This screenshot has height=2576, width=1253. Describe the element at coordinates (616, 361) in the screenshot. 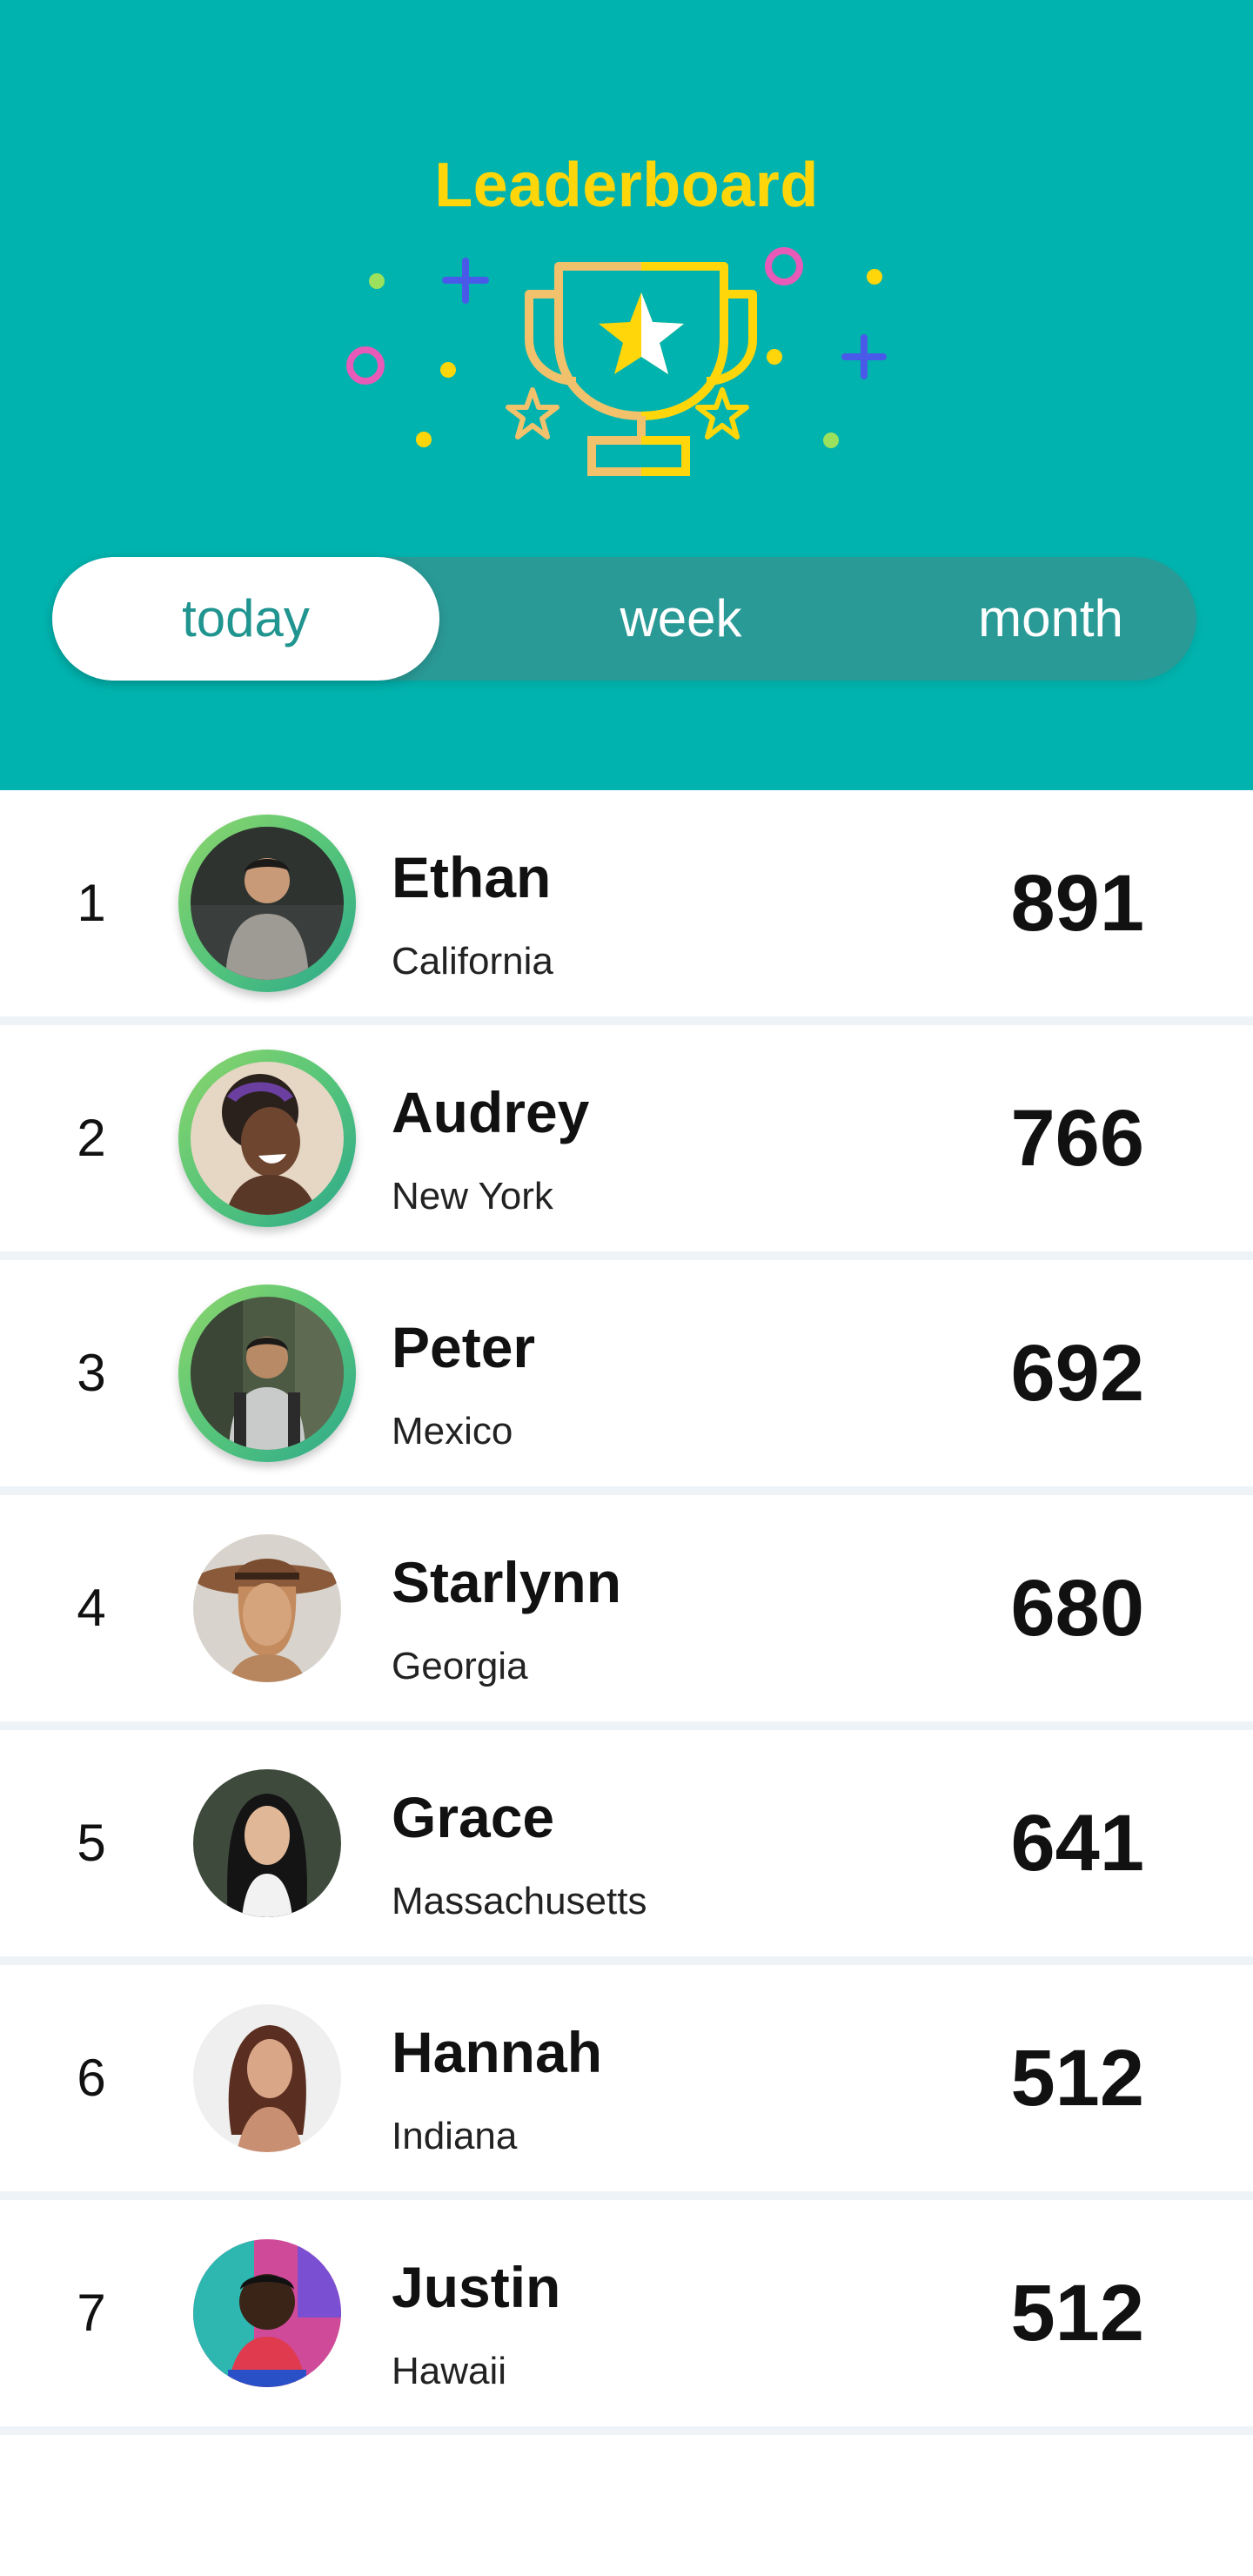

I see `trophy-icon` at that location.